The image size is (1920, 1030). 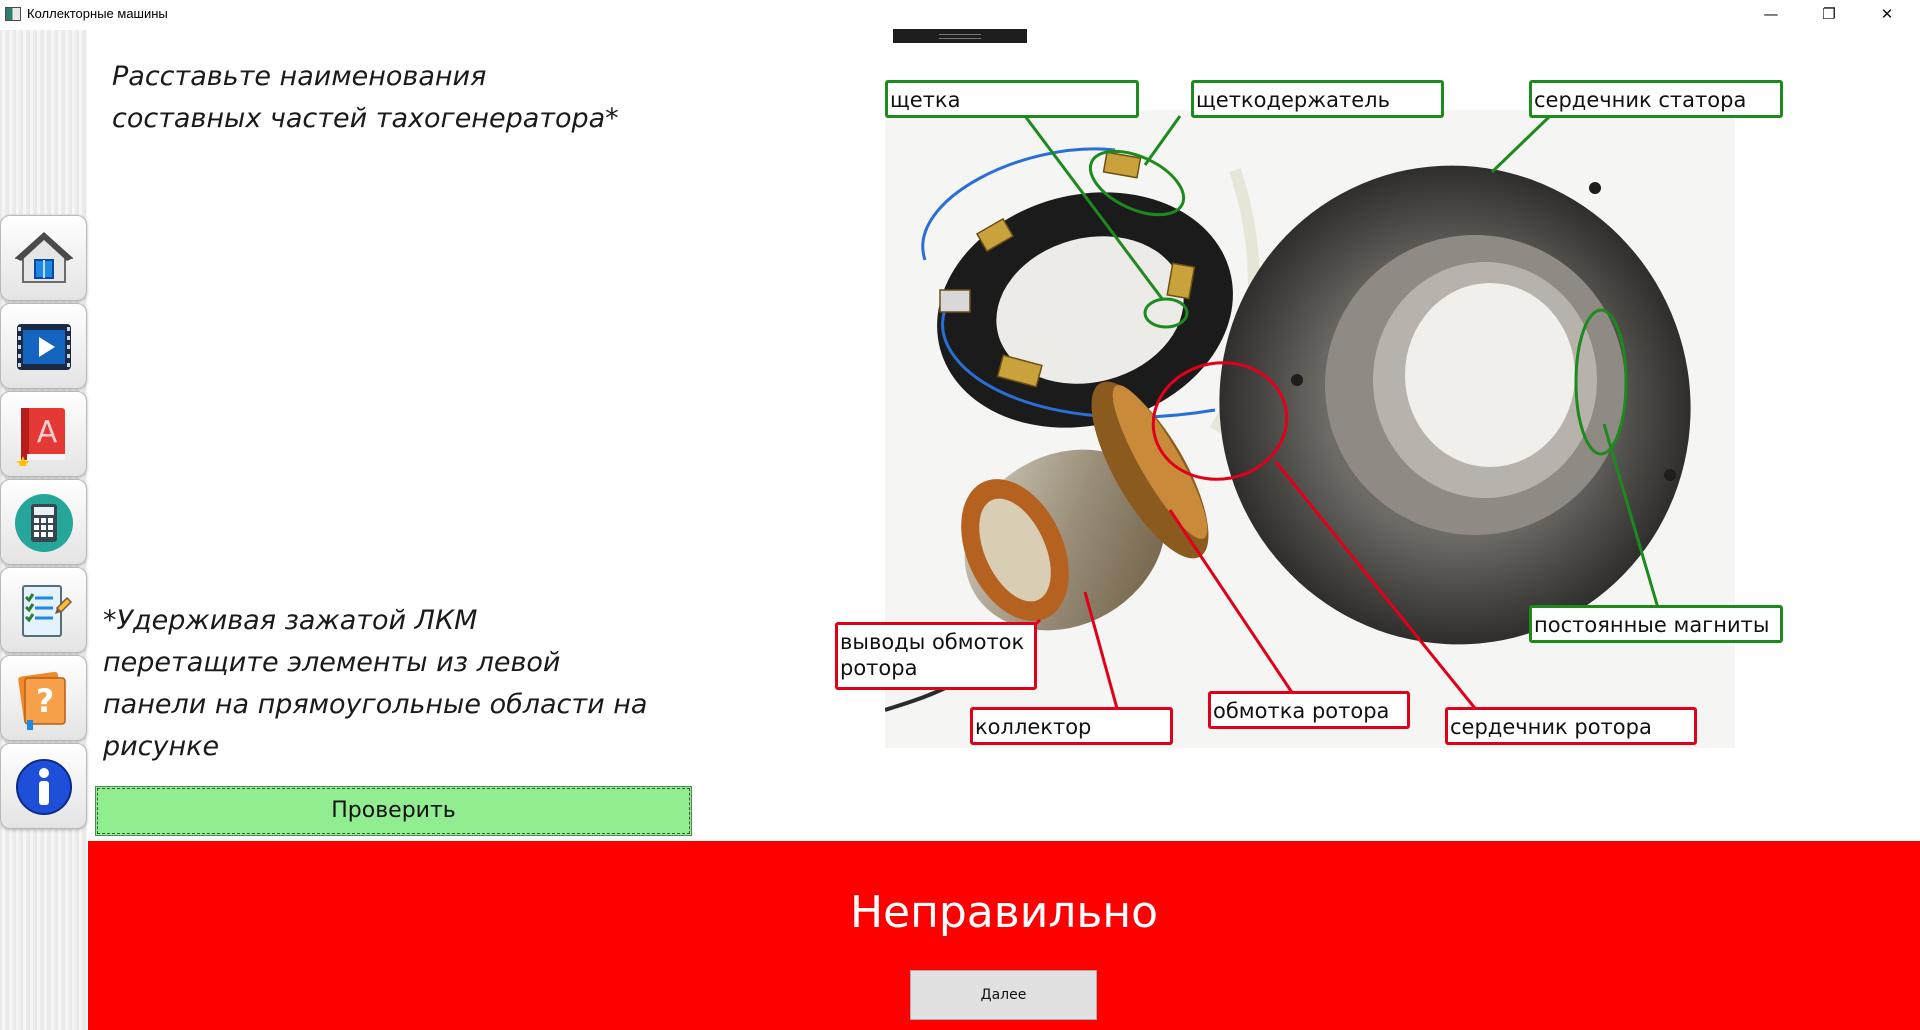 I want to click on calculator-icon, so click(x=44, y=523).